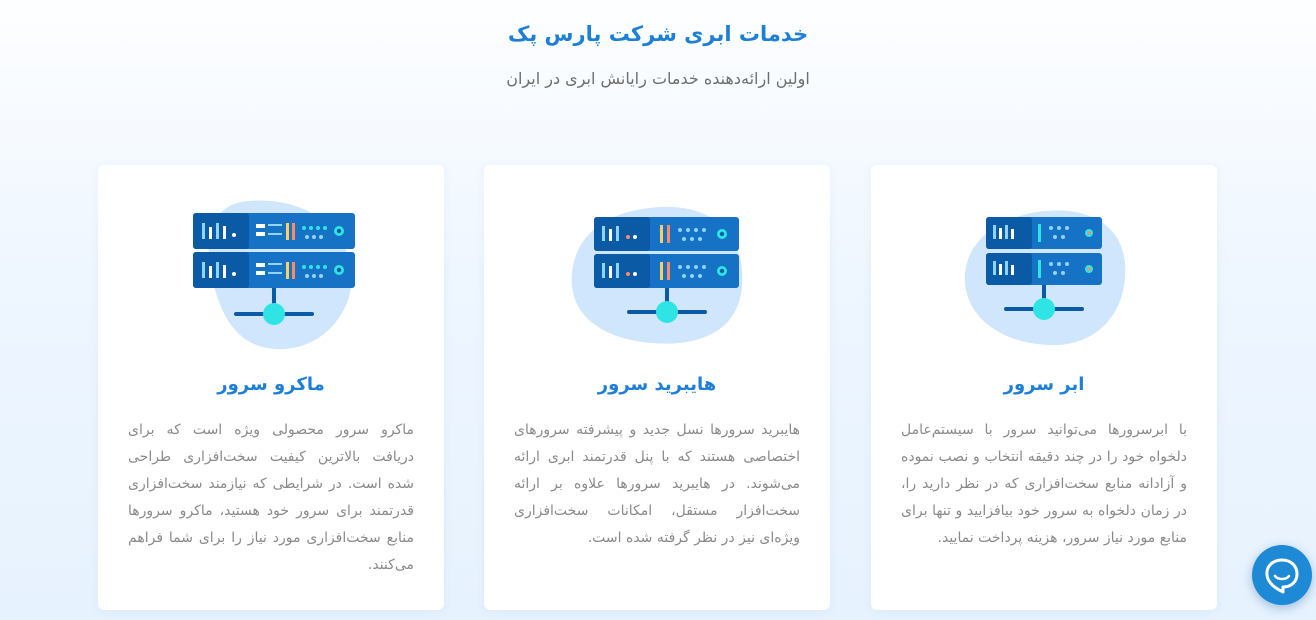  Describe the element at coordinates (271, 277) in the screenshot. I see `macro-server-icon` at that location.